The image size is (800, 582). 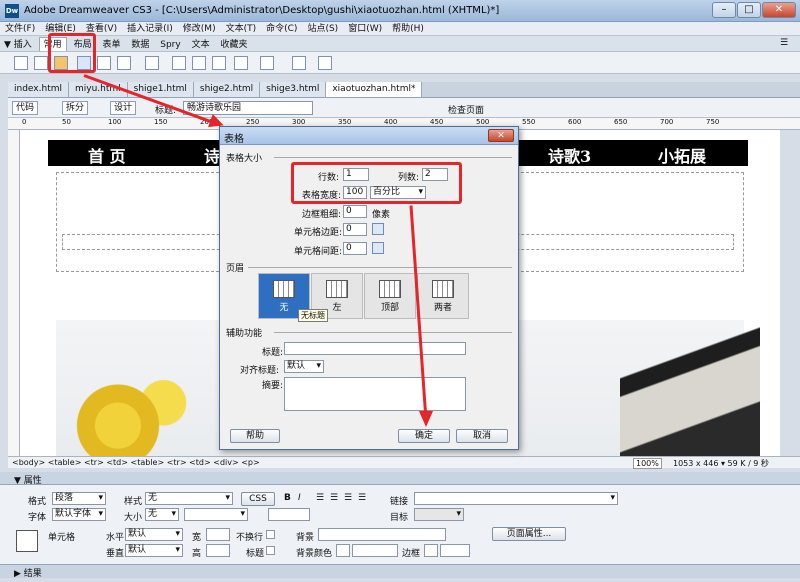 What do you see at coordinates (293, 89) in the screenshot?
I see `tab-shige3: shige3.html` at bounding box center [293, 89].